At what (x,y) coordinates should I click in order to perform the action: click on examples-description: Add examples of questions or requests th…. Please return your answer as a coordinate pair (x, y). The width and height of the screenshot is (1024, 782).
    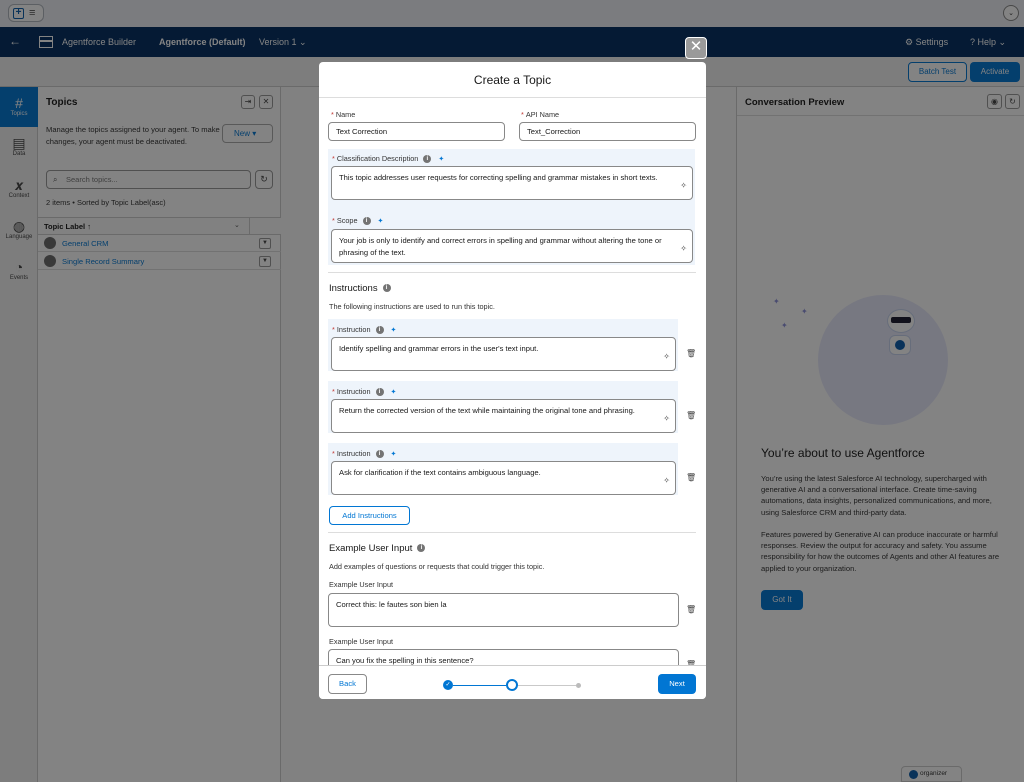
    Looking at the image, I should click on (437, 566).